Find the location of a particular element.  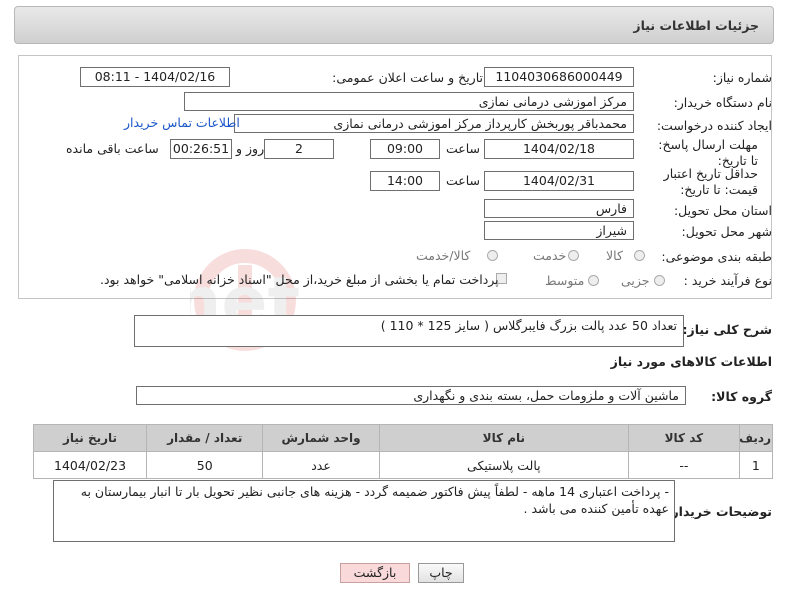

need-number-label: شماره نیاز: is located at coordinates (742, 77).